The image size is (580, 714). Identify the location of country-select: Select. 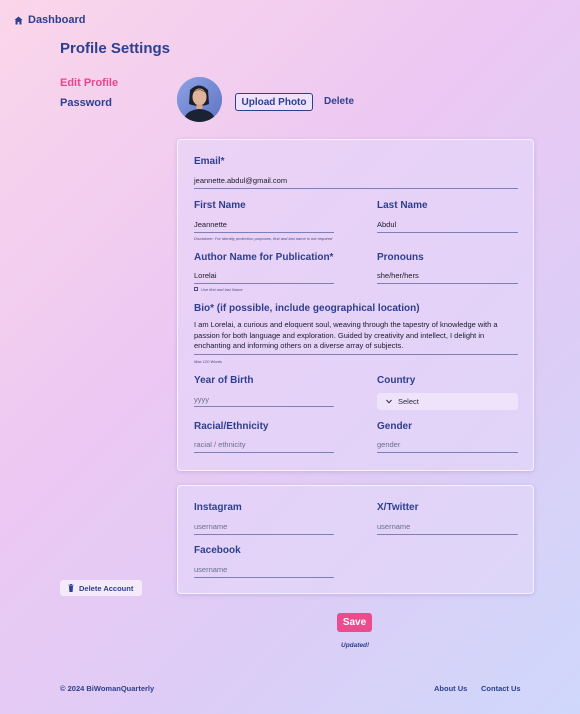
(447, 401).